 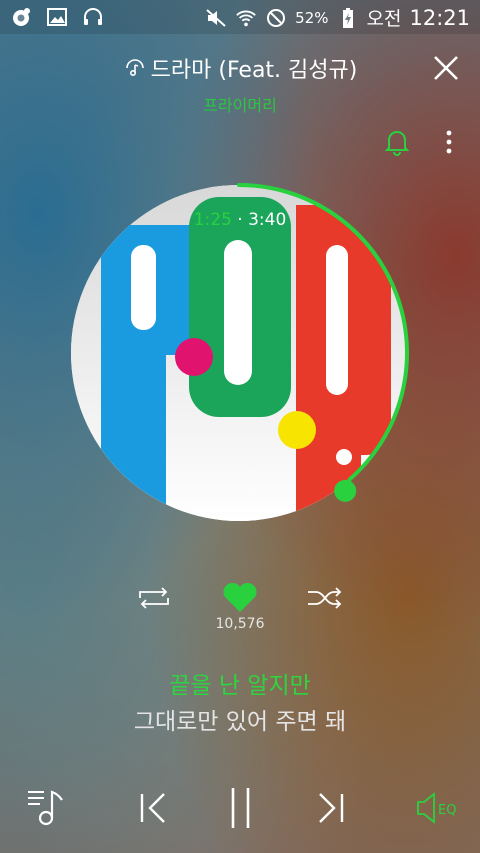 I want to click on playlist-icon, so click(x=45, y=808).